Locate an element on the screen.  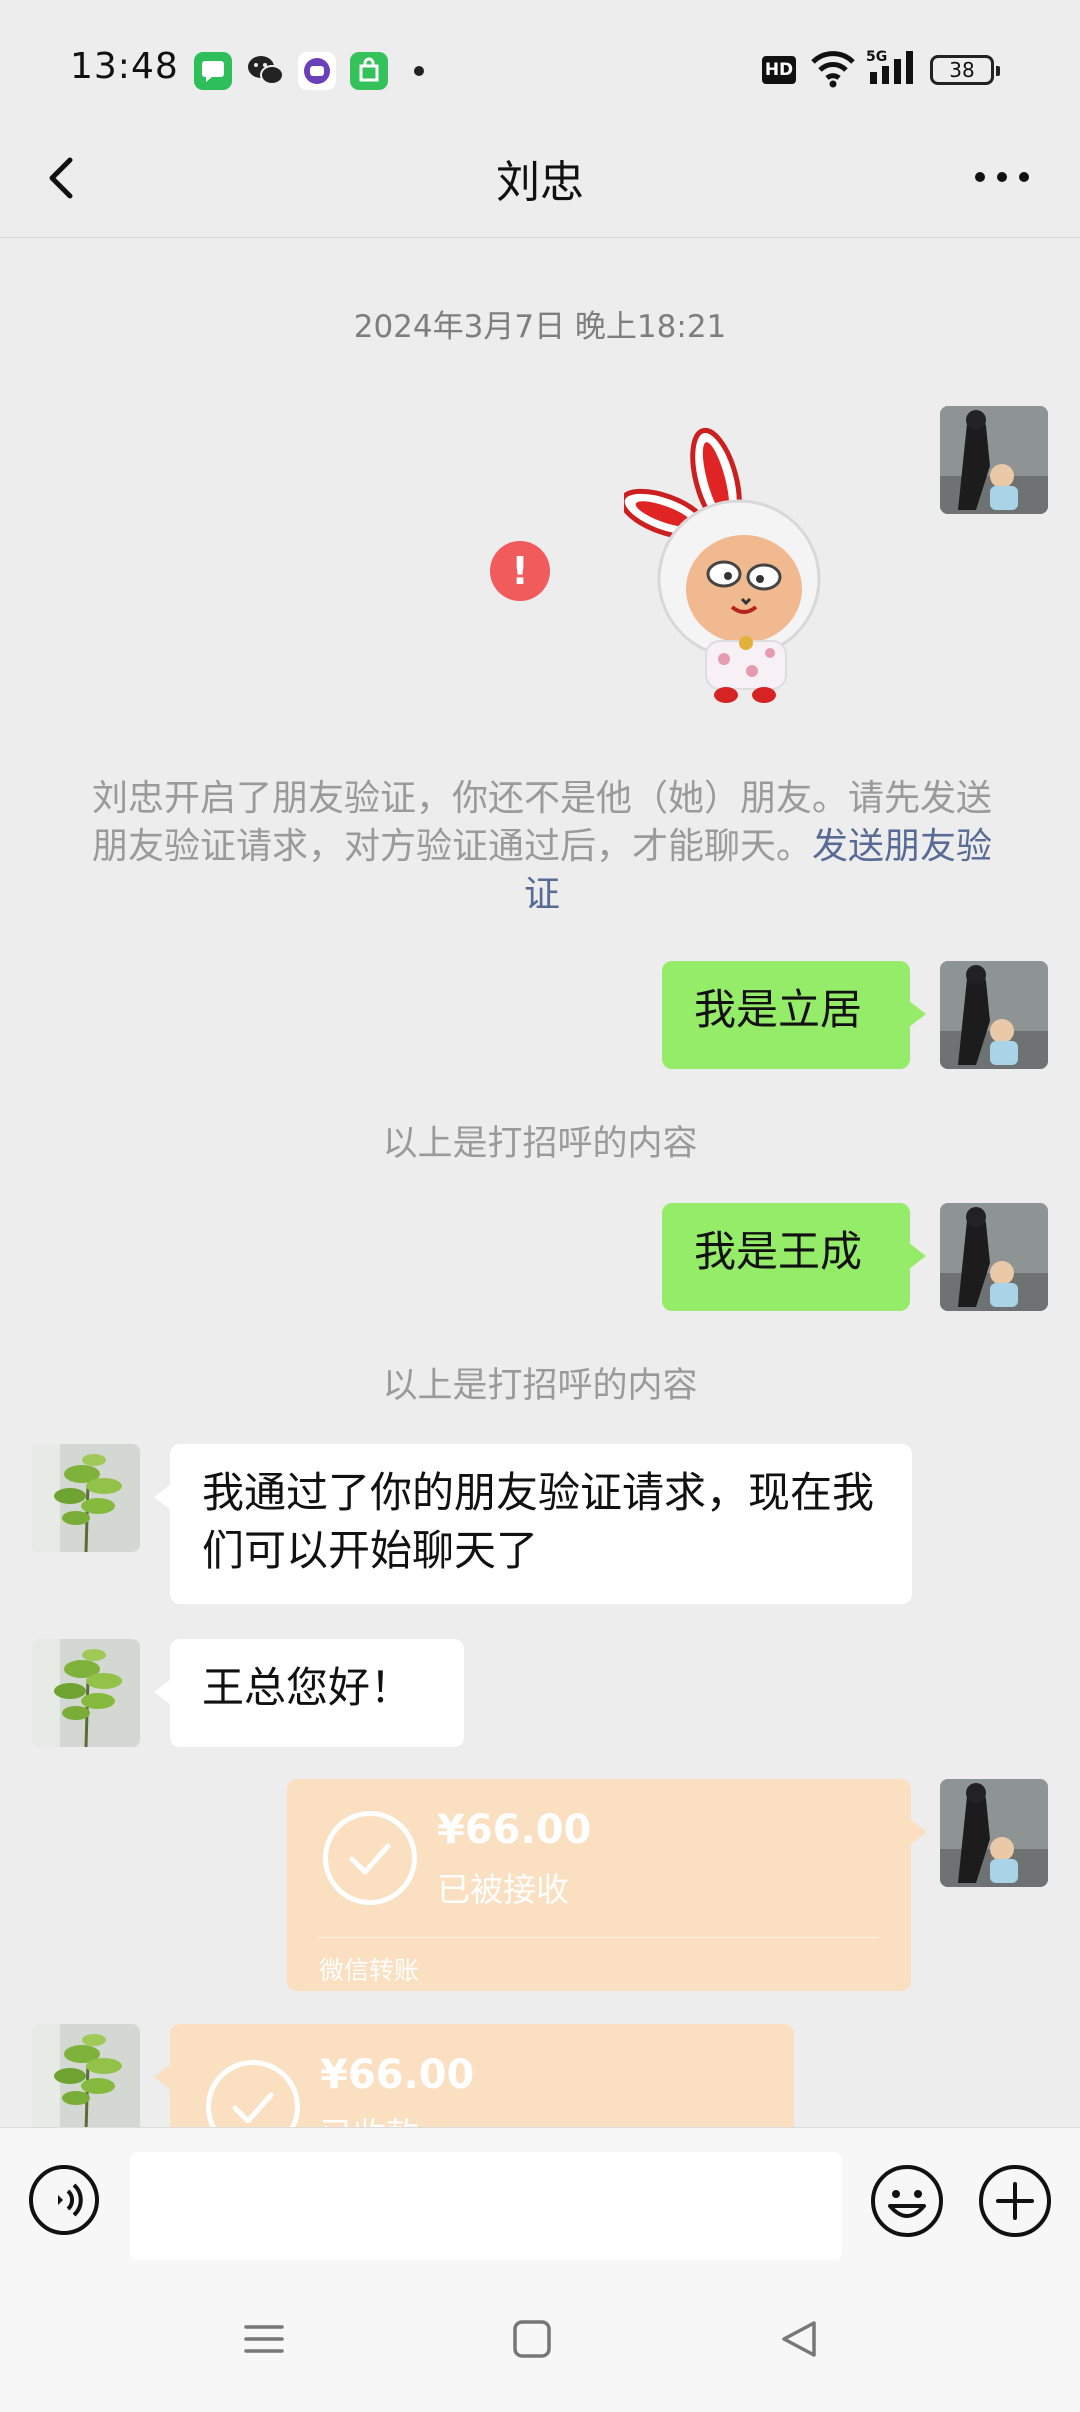
message-timestamp: 2024年3月7日 晚上18:21 is located at coordinates (540, 327).